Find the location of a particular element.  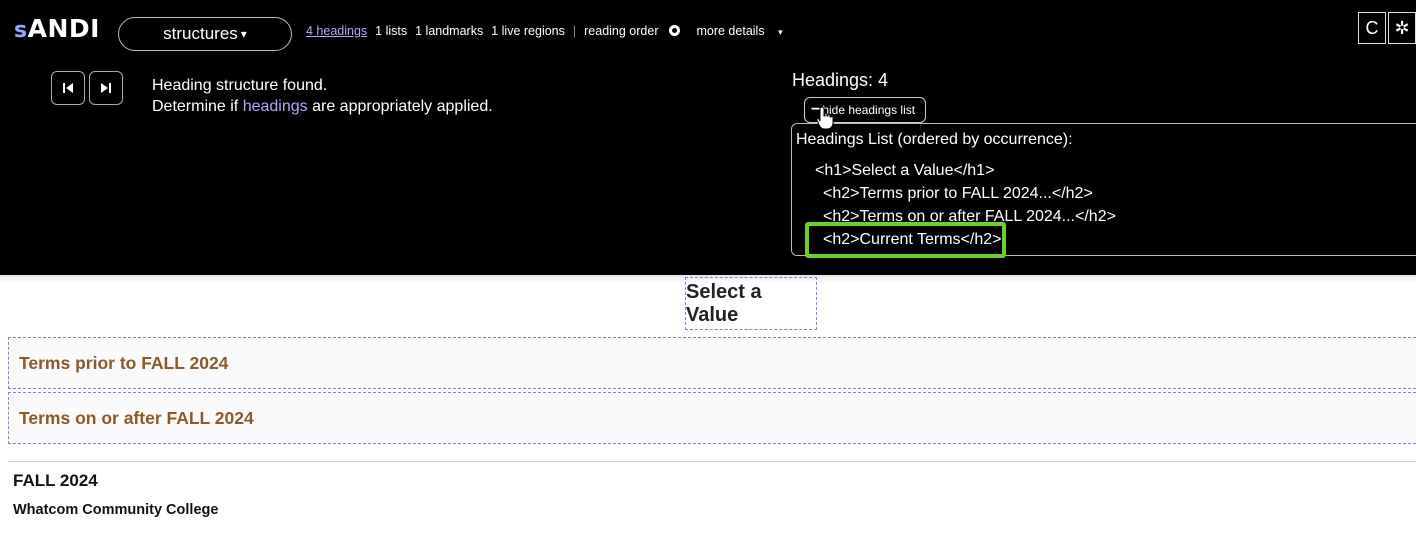

output-line-2-prefix: Determine if is located at coordinates (197, 106).